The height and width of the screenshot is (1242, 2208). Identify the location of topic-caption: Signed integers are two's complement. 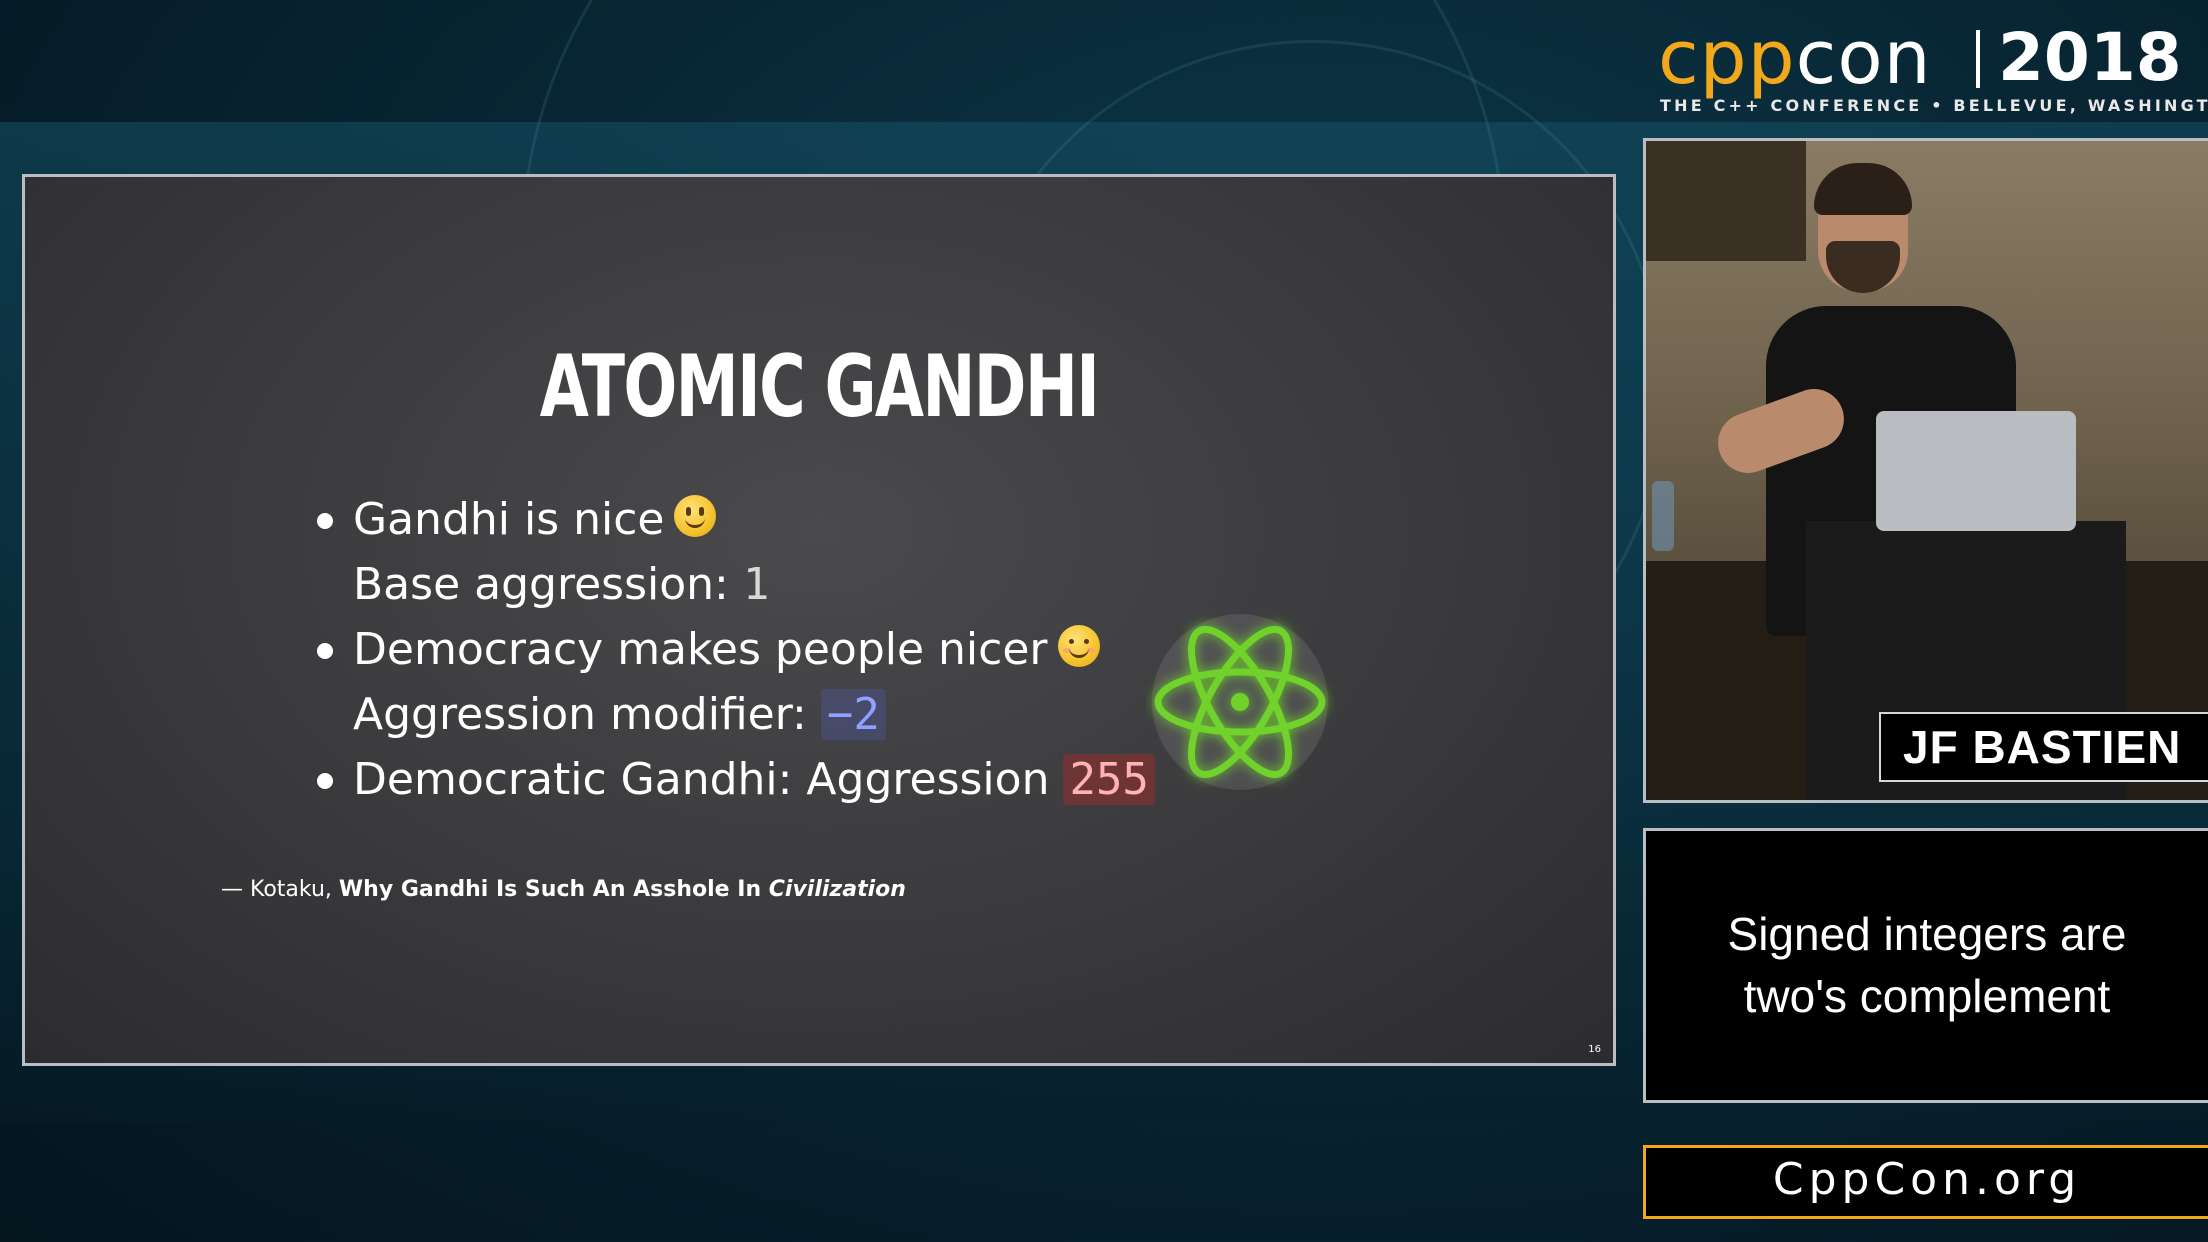
(1927, 965).